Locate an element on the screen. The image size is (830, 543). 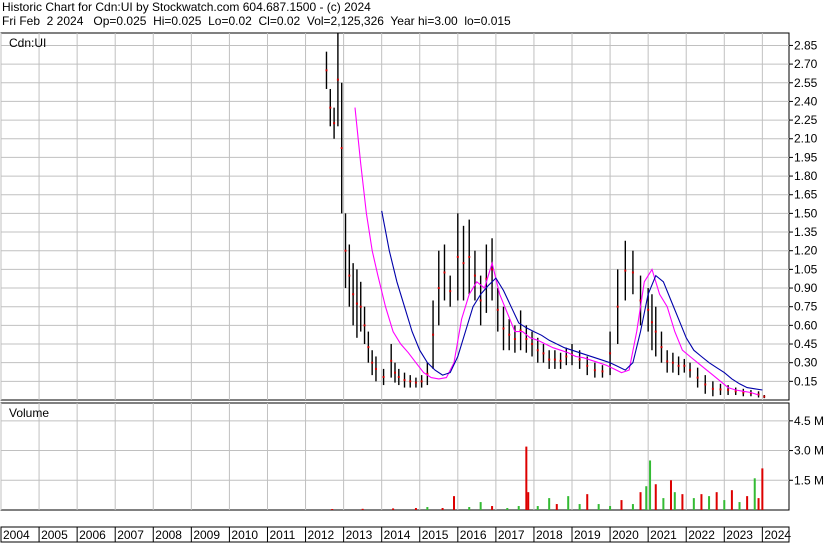
volume-axis-ticks: 4.5 M 3.0 M 1.5 M is located at coordinates (806, 450).